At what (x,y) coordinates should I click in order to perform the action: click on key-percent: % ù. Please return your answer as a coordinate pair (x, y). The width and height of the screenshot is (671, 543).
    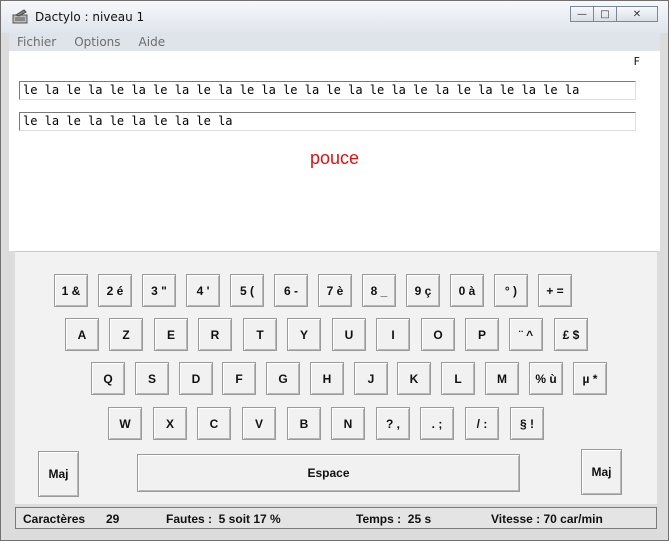
    Looking at the image, I should click on (546, 378).